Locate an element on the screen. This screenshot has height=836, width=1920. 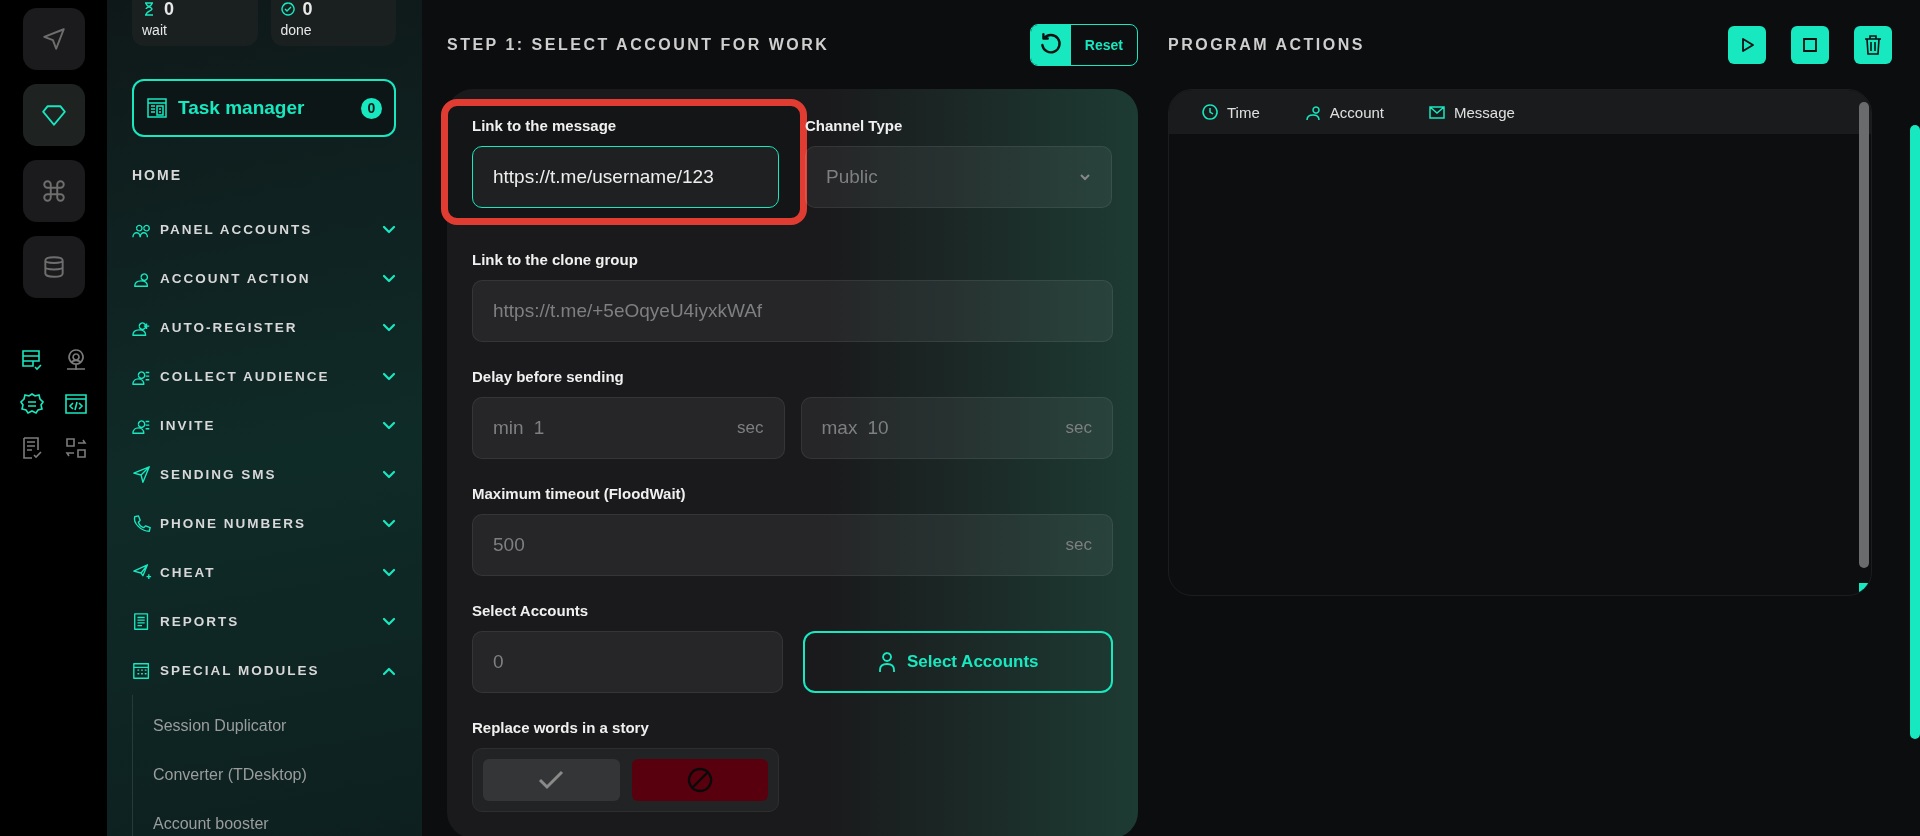
check-icon is located at coordinates (551, 780).